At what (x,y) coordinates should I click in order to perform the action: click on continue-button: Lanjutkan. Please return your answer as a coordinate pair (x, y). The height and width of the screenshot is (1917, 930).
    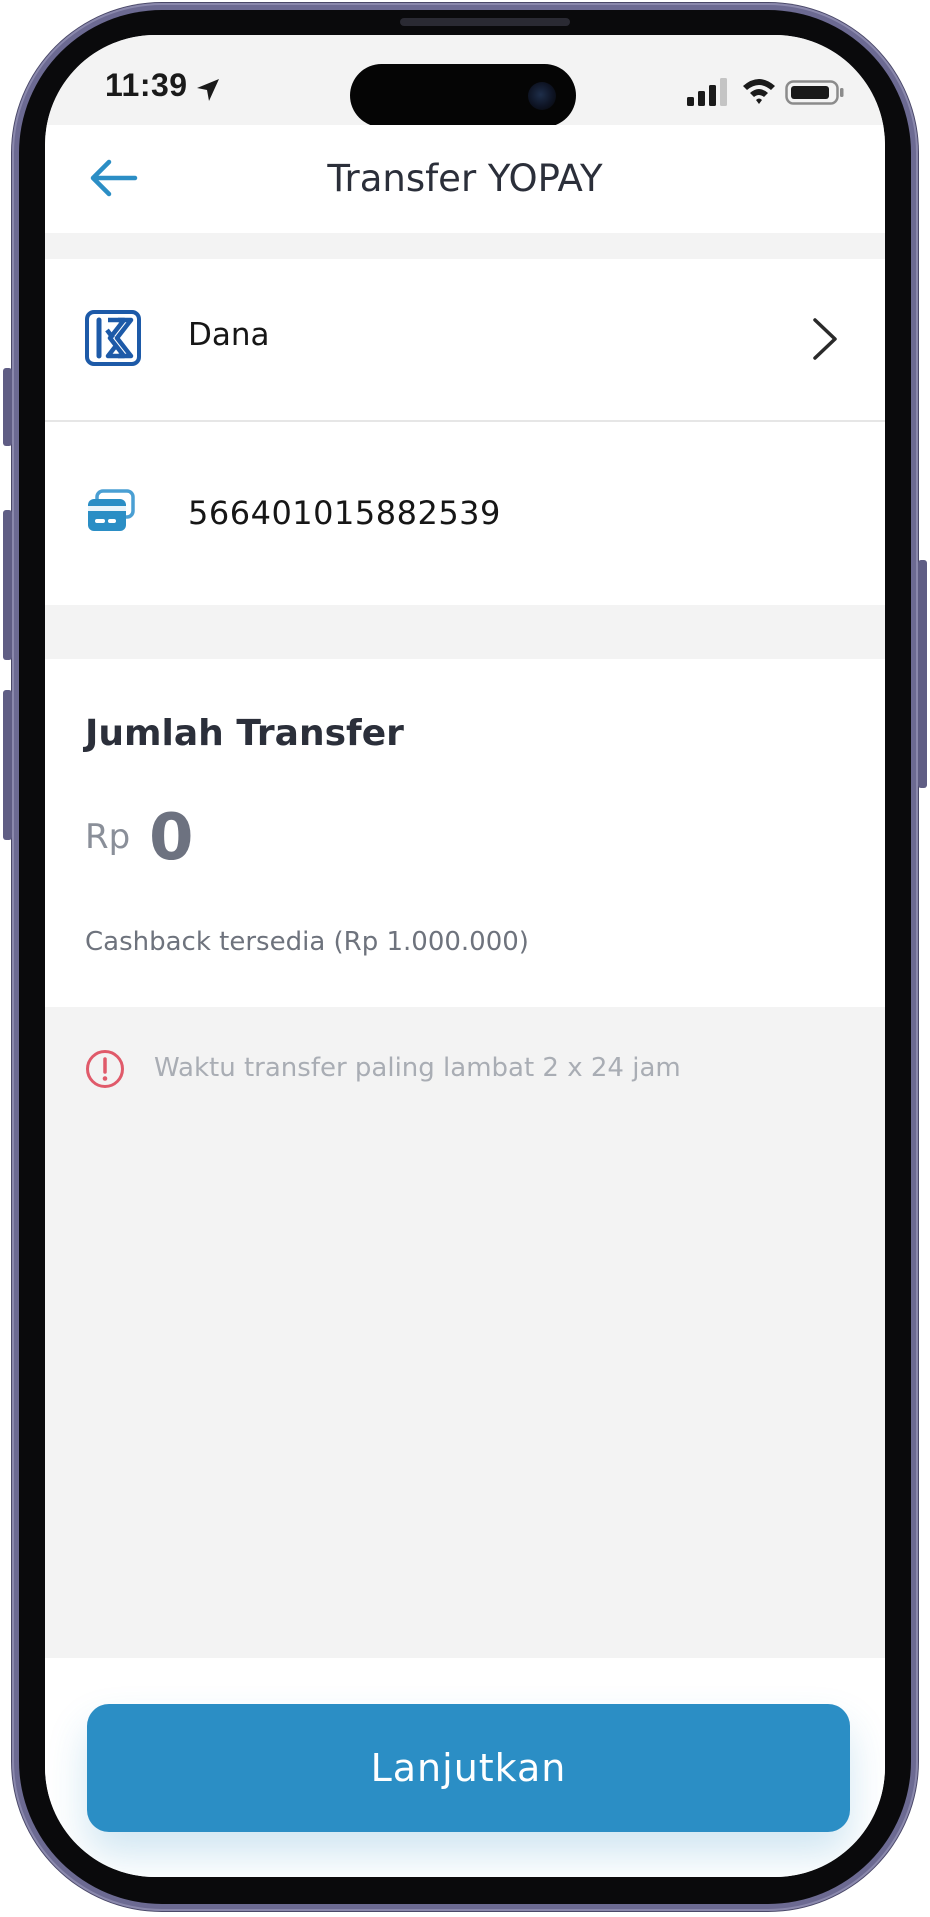
    Looking at the image, I should click on (468, 1768).